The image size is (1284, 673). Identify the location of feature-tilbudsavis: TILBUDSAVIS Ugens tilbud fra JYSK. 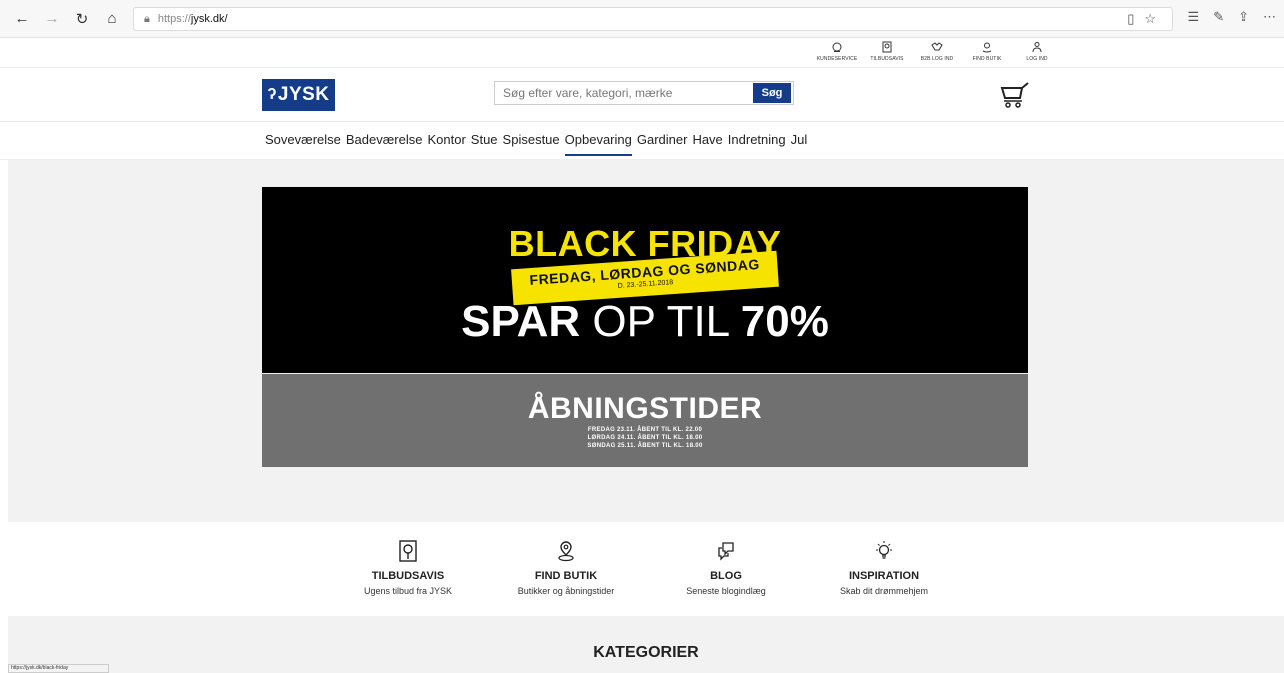
(408, 568).